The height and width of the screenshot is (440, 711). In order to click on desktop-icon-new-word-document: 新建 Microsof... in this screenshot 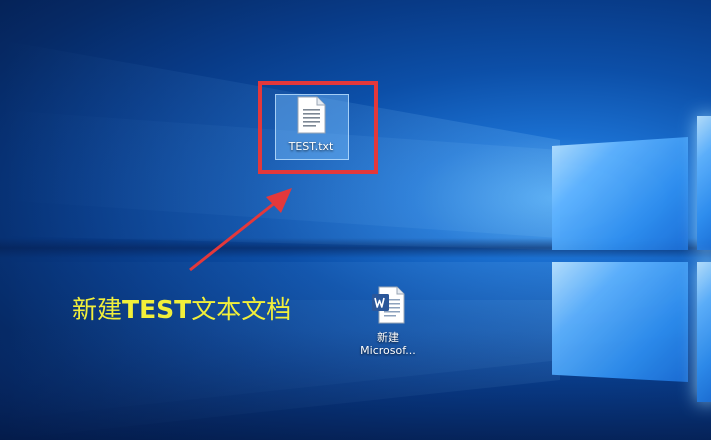, I will do `click(388, 321)`.